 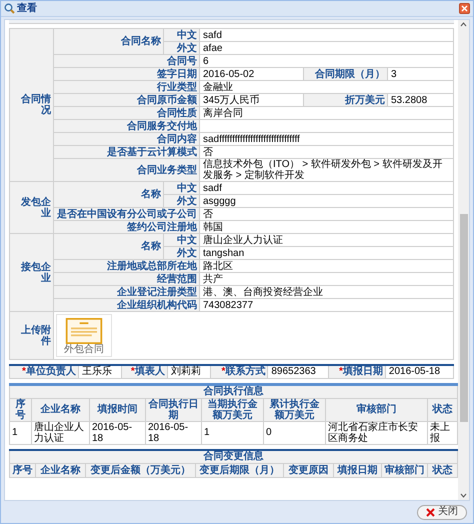 I want to click on field-value: 89652363, so click(x=298, y=371).